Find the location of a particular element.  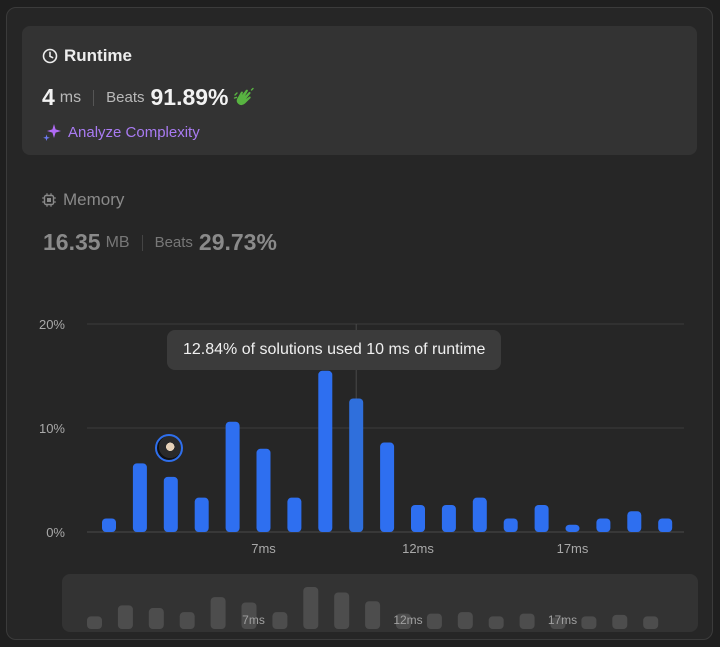

user-avatar is located at coordinates (169, 448).